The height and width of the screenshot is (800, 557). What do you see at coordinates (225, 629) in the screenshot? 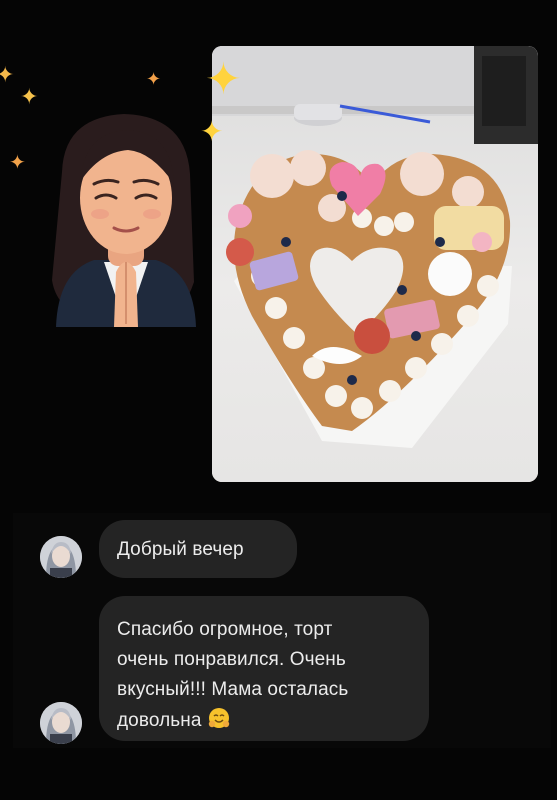
I see `message-text: Спасибо огромное, торт` at bounding box center [225, 629].